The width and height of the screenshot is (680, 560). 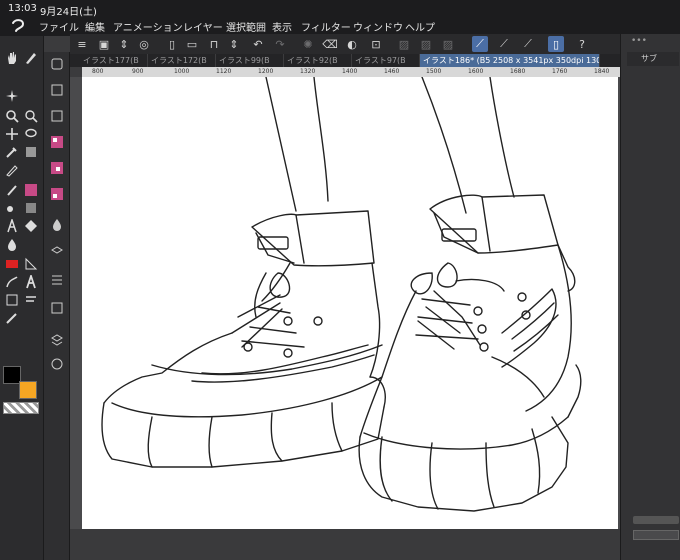 What do you see at coordinates (28, 390) in the screenshot?
I see `sub-color-swatch` at bounding box center [28, 390].